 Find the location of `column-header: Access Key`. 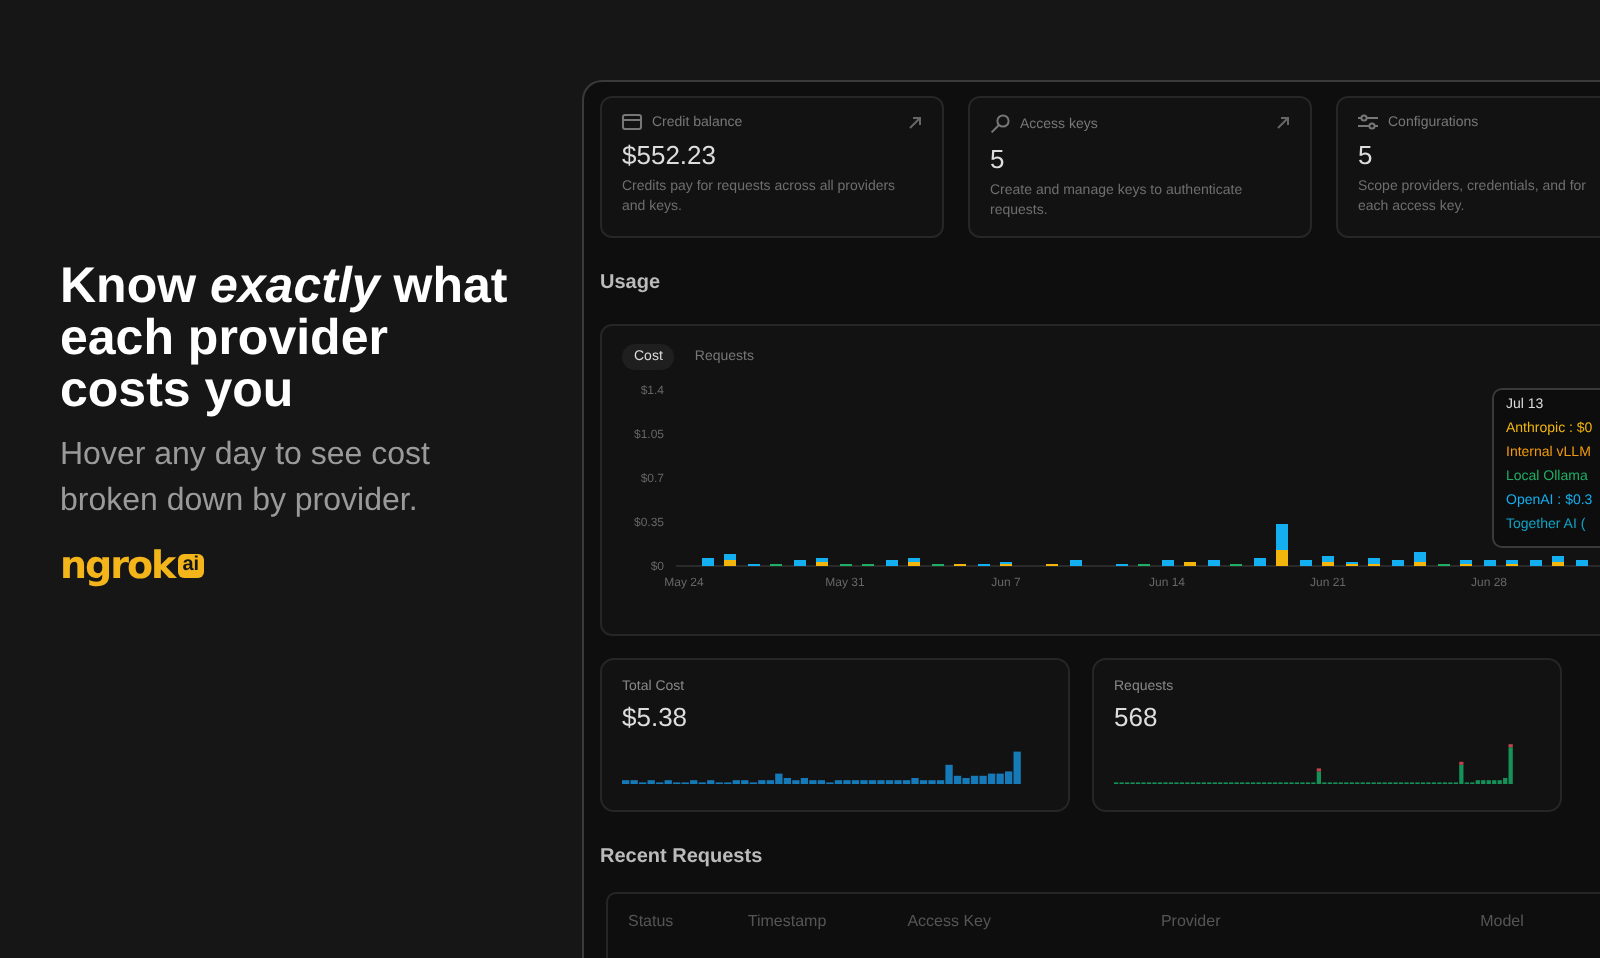

column-header: Access Key is located at coordinates (950, 923).